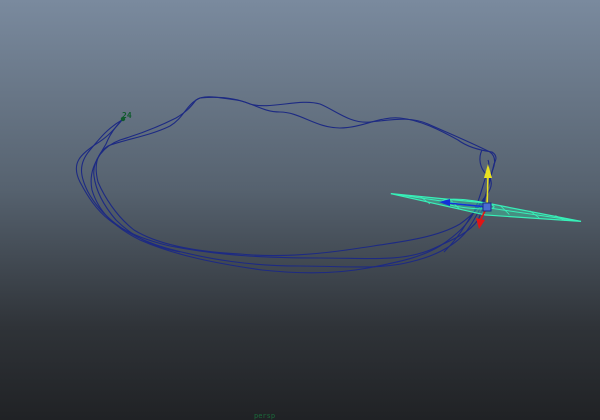  I want to click on camera-name-label: persp, so click(265, 416).